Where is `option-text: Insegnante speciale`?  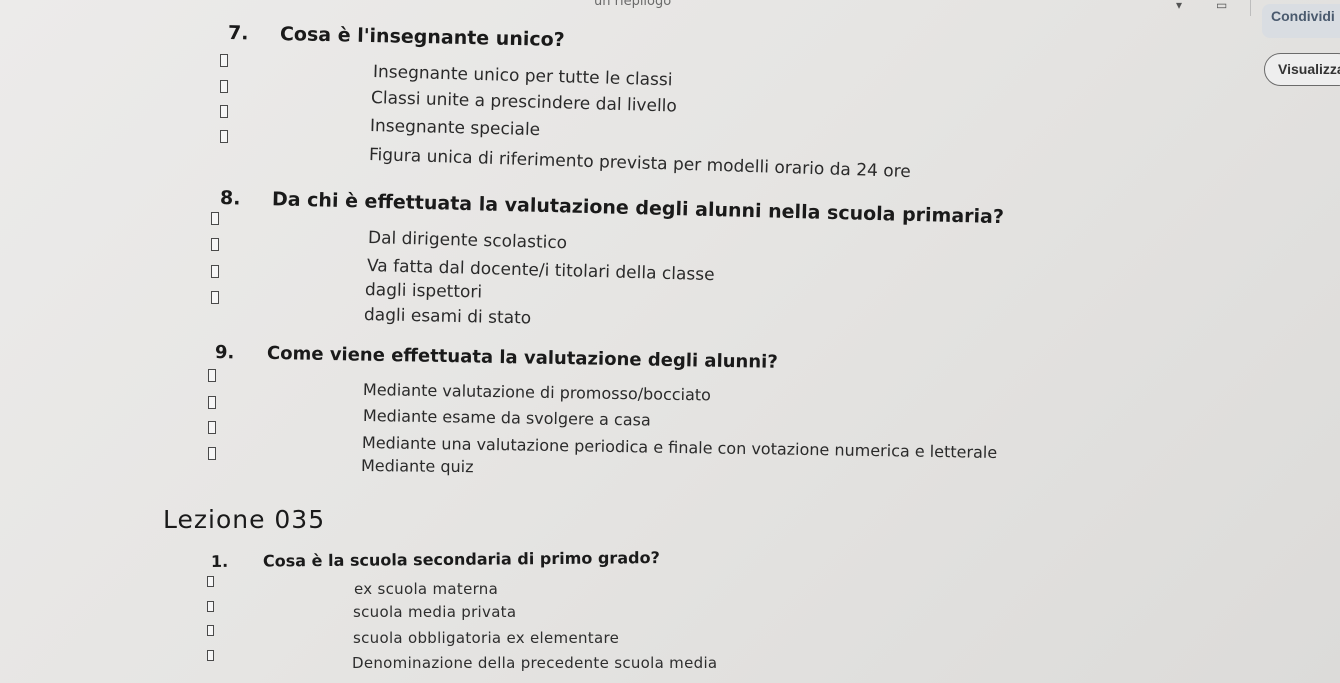
option-text: Insegnante speciale is located at coordinates (455, 128).